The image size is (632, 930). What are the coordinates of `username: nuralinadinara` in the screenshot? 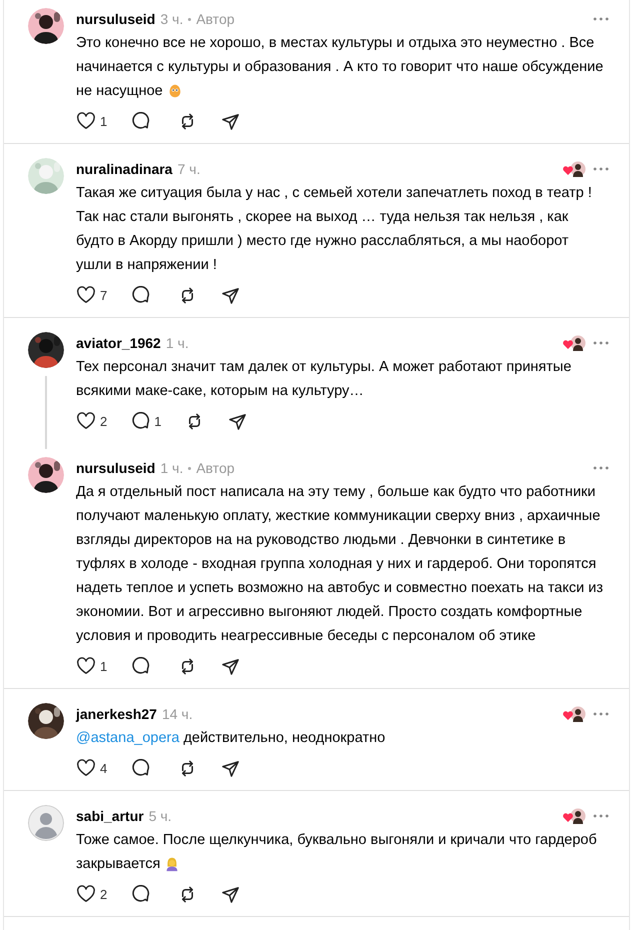 It's located at (124, 169).